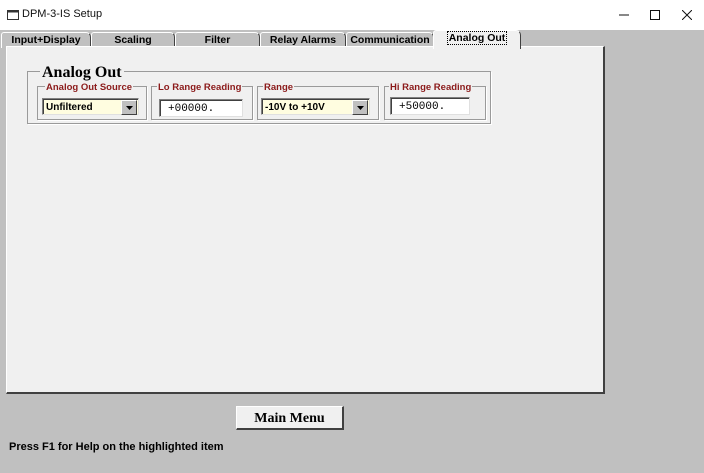 The width and height of the screenshot is (704, 473). I want to click on range-value: -10V to +10V, so click(295, 107).